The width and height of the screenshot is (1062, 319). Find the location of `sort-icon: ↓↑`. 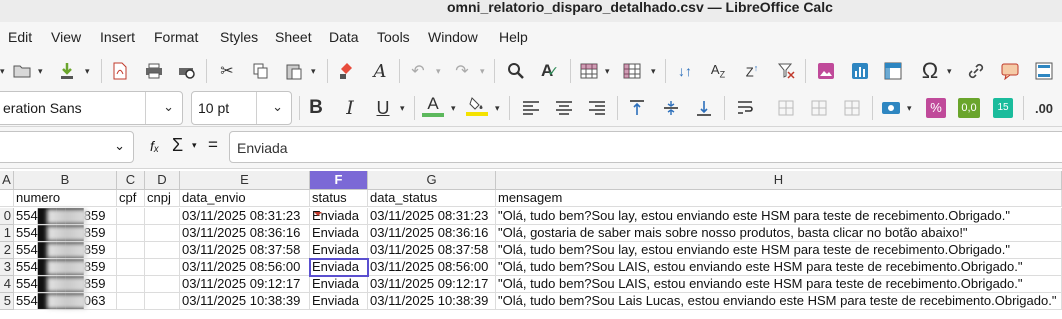

sort-icon: ↓↑ is located at coordinates (685, 71).